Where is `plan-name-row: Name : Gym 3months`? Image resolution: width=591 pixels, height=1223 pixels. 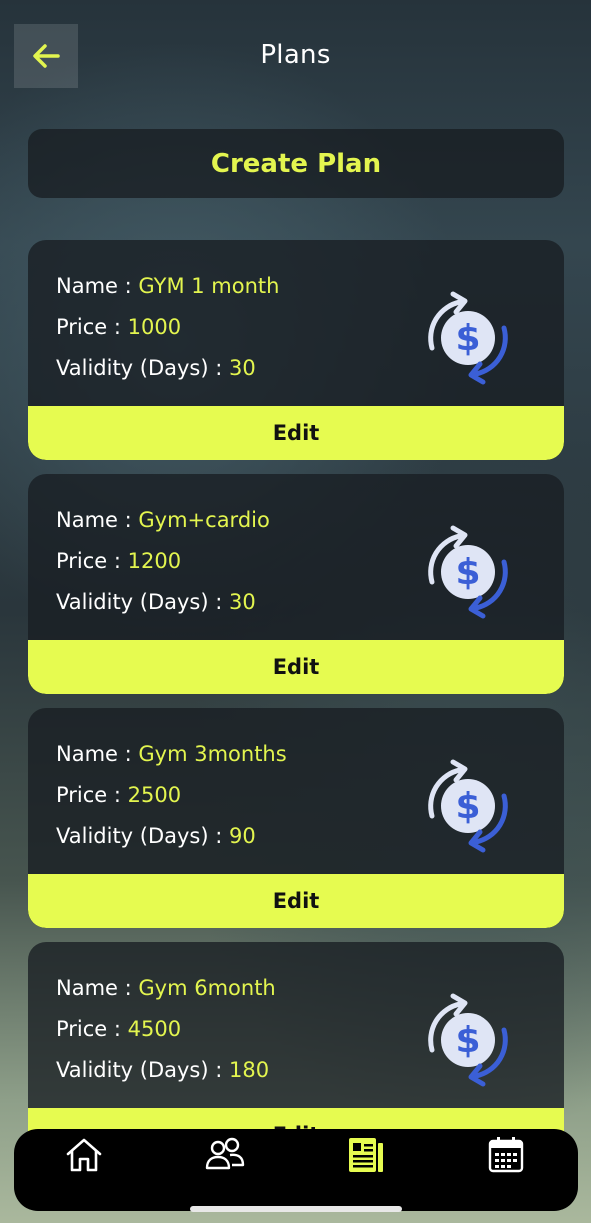
plan-name-row: Name : Gym 3months is located at coordinates (171, 754).